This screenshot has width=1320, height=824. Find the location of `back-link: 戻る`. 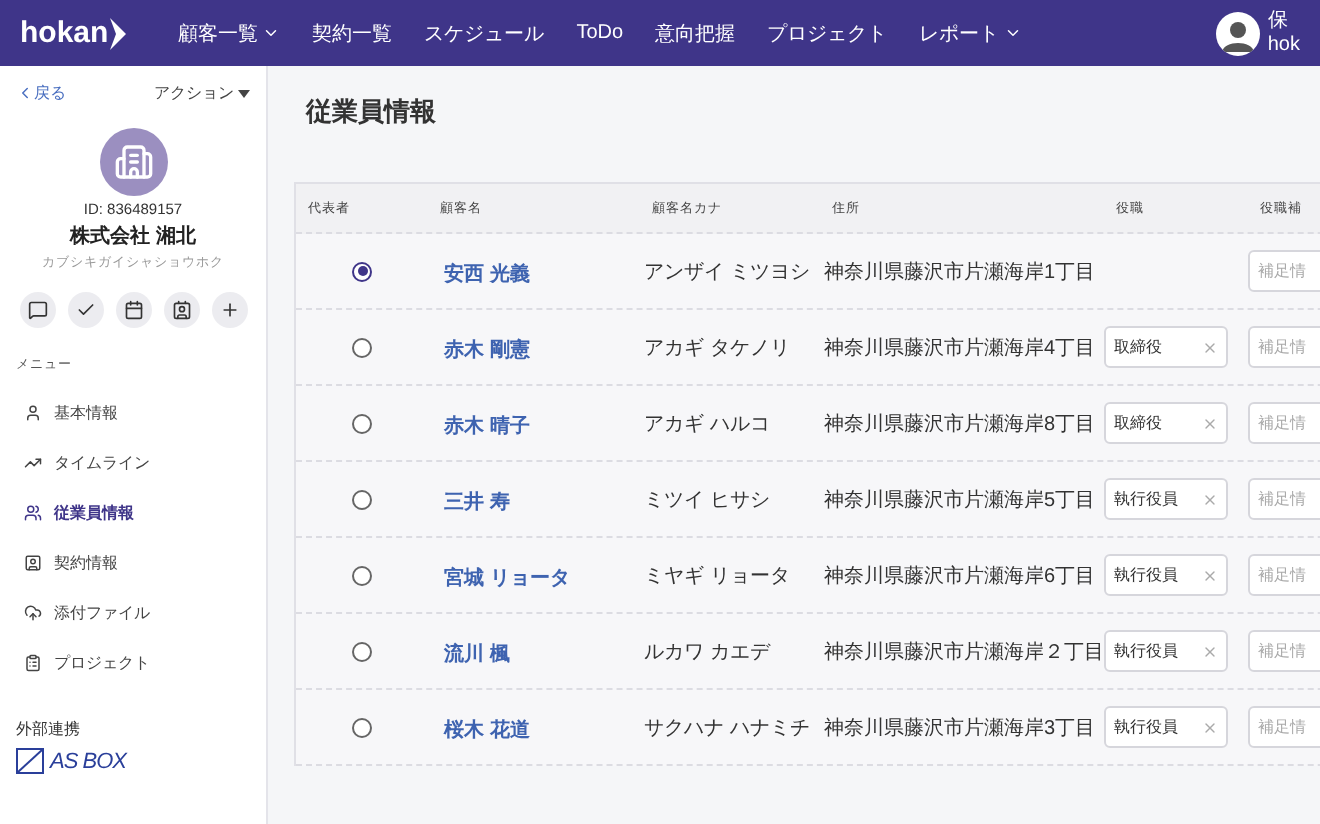

back-link: 戻る is located at coordinates (41, 93).